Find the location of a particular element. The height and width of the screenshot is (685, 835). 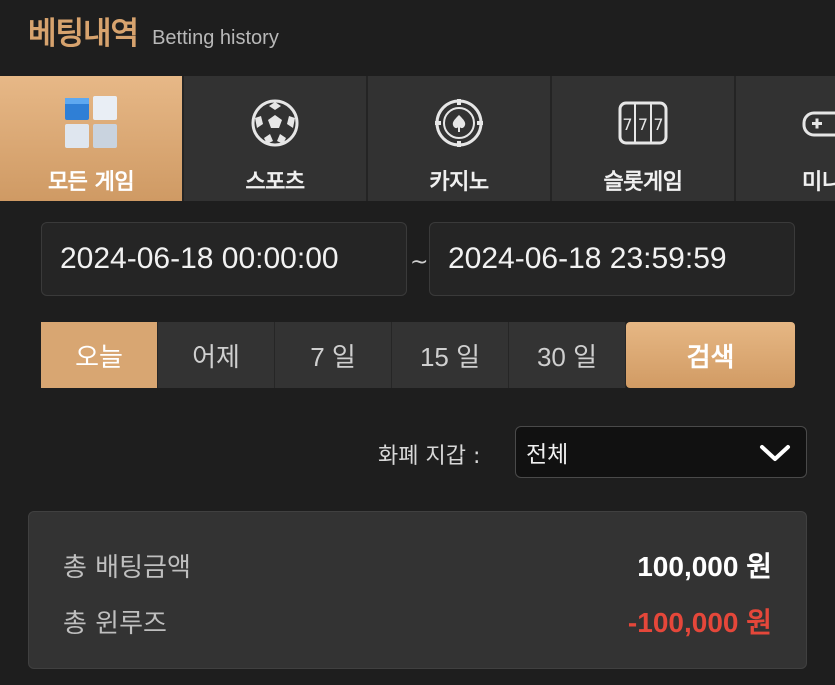

tab-label: 카지노 is located at coordinates (459, 182).